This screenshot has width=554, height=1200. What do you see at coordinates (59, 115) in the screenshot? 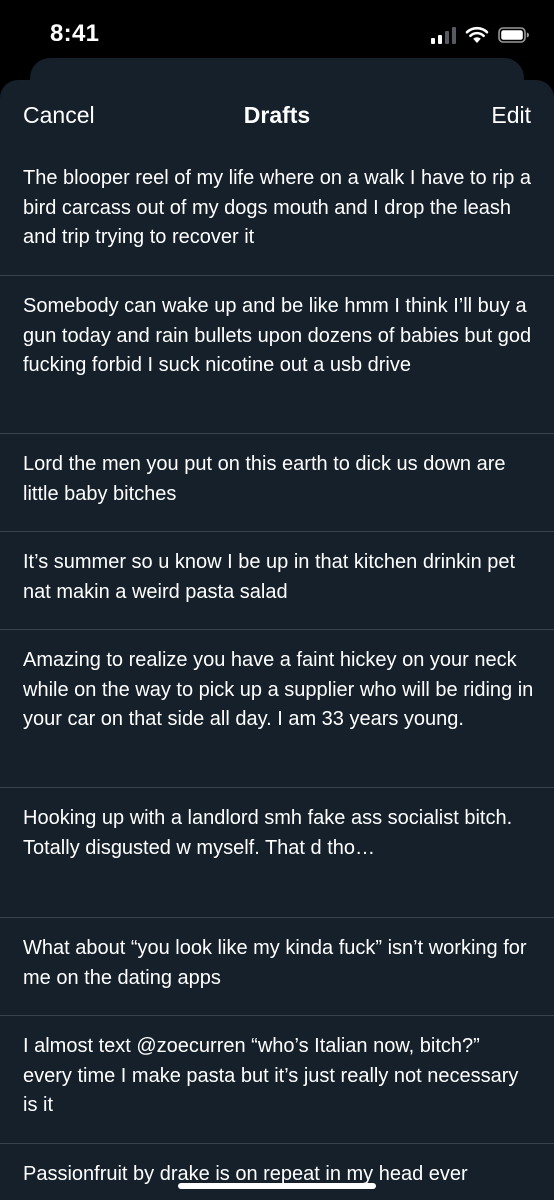
I see `cancel-button: Cancel` at bounding box center [59, 115].